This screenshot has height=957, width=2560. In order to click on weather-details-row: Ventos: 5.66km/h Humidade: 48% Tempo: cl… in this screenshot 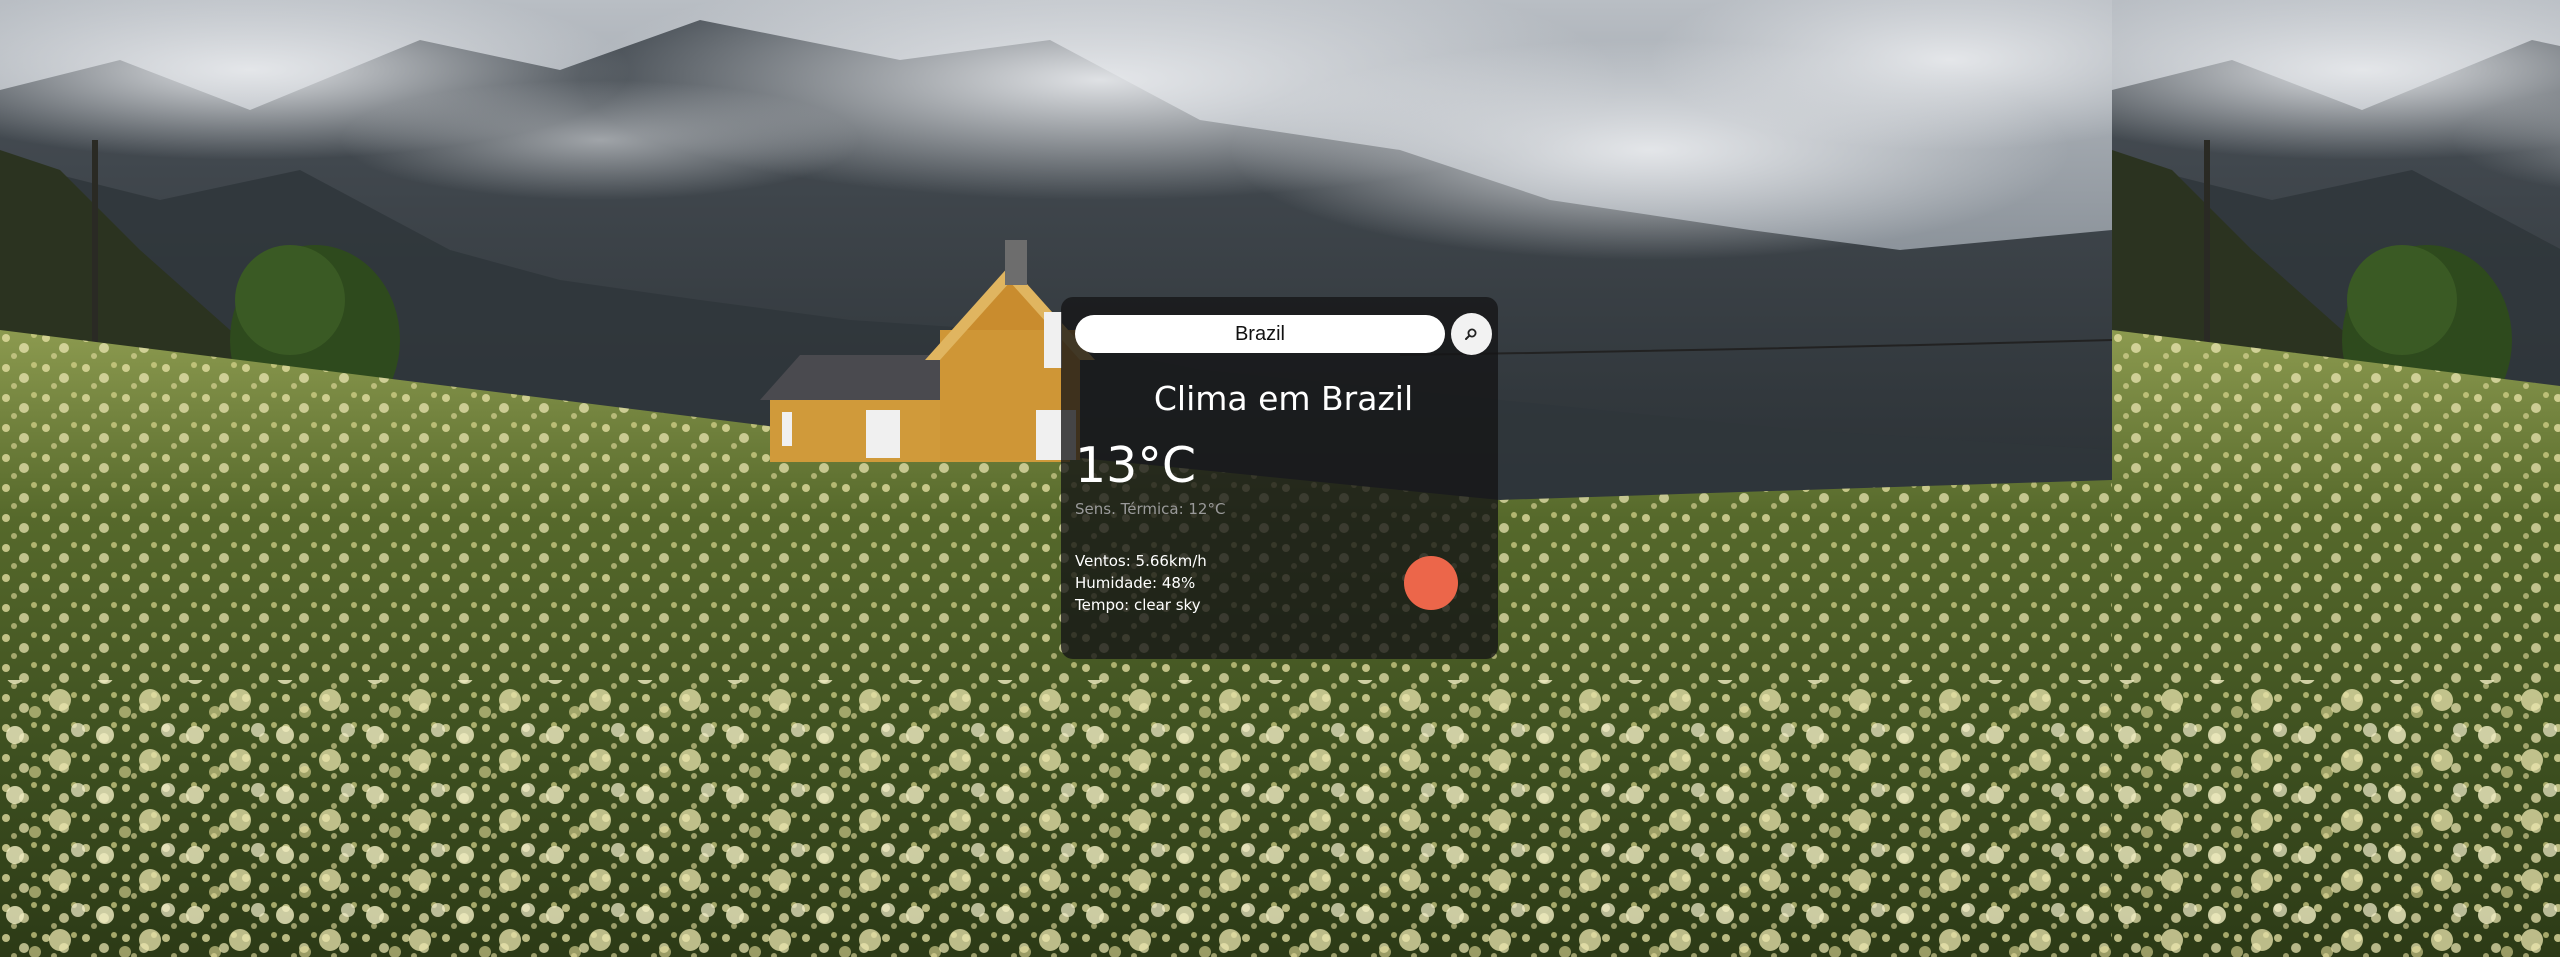, I will do `click(1283, 583)`.